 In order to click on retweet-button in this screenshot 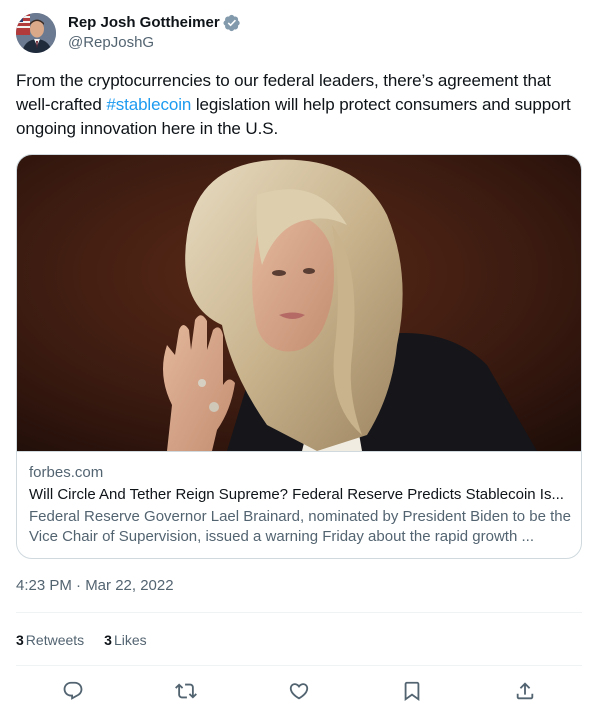, I will do `click(186, 691)`.